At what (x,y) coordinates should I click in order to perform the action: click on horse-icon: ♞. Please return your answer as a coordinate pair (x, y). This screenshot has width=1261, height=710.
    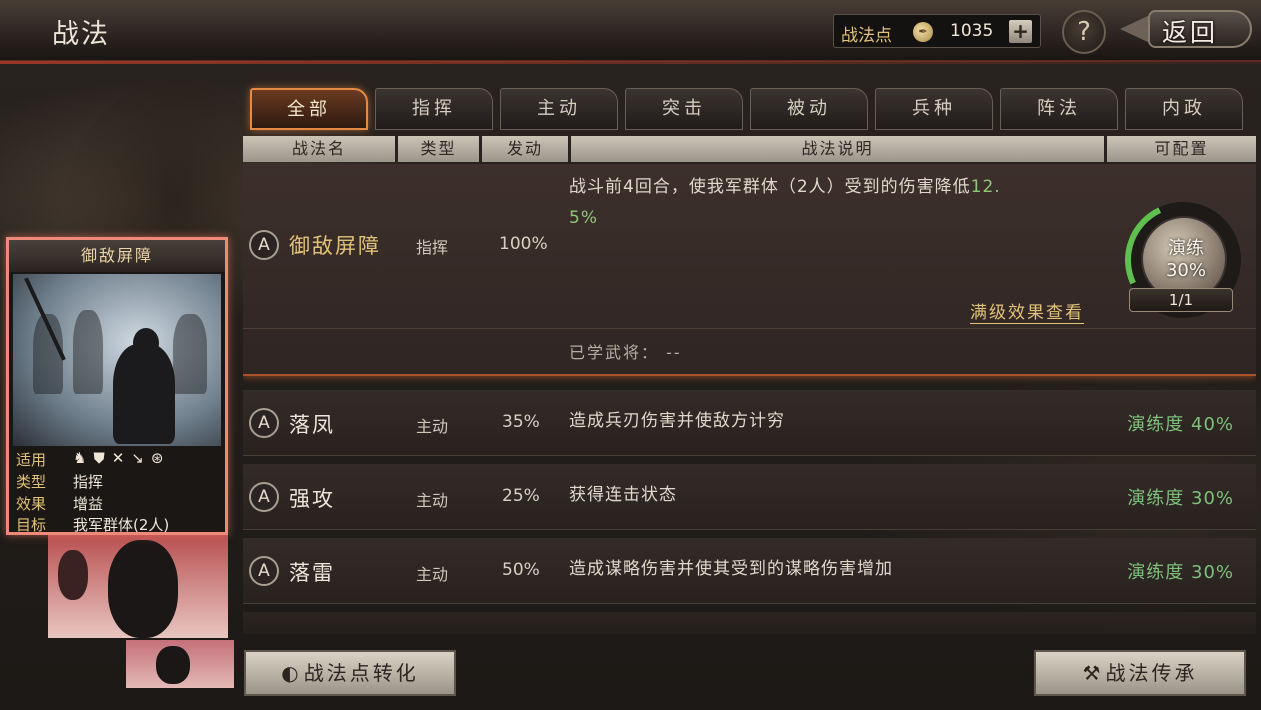
    Looking at the image, I should click on (83, 458).